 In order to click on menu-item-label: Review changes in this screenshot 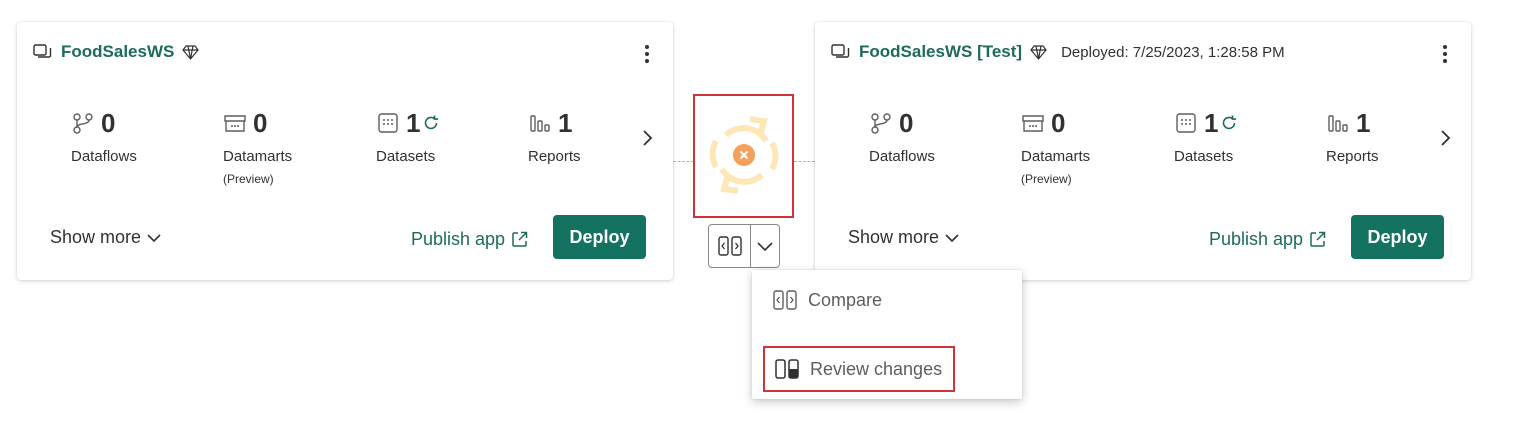, I will do `click(876, 368)`.